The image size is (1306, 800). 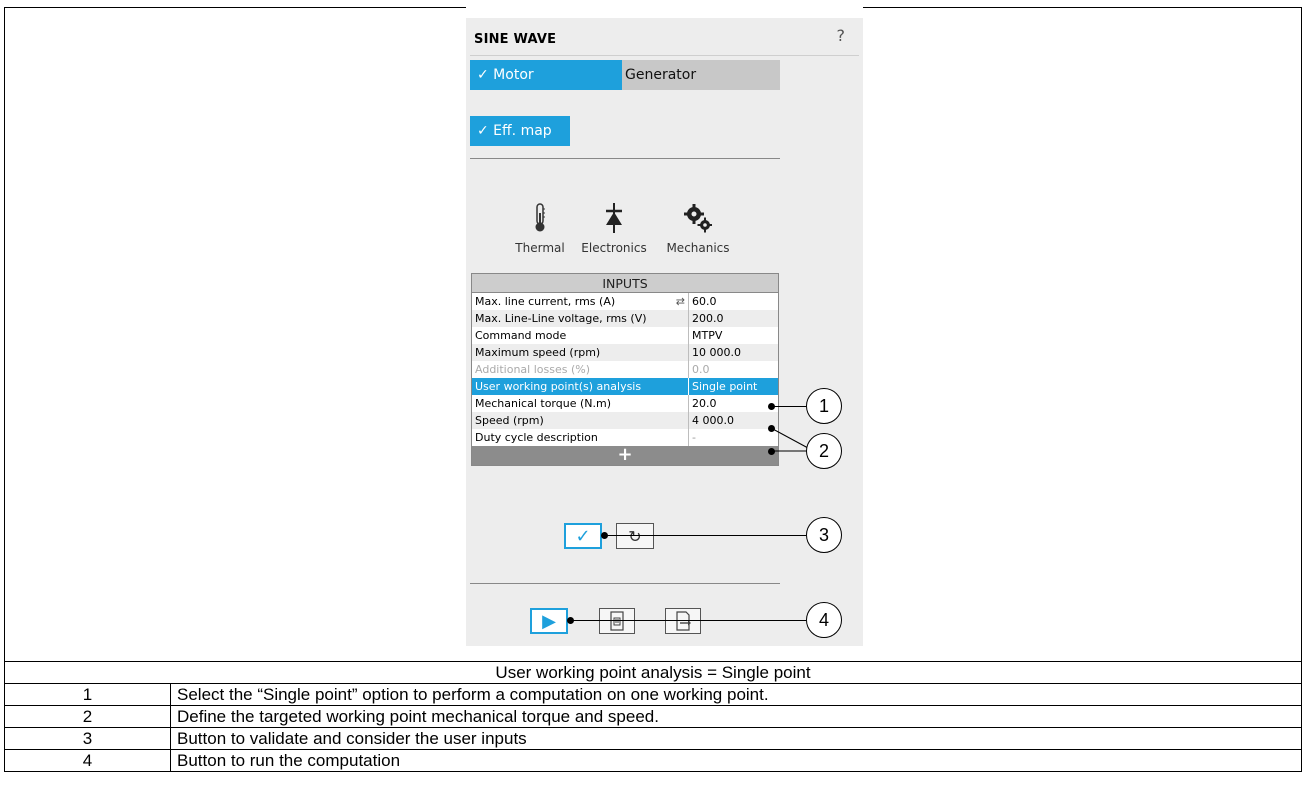 What do you see at coordinates (625, 455) in the screenshot?
I see `add-row-button: +` at bounding box center [625, 455].